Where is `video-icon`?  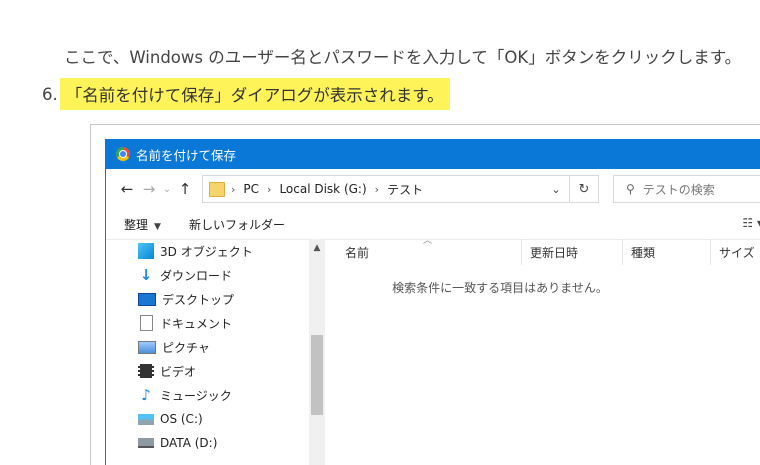
video-icon is located at coordinates (146, 371).